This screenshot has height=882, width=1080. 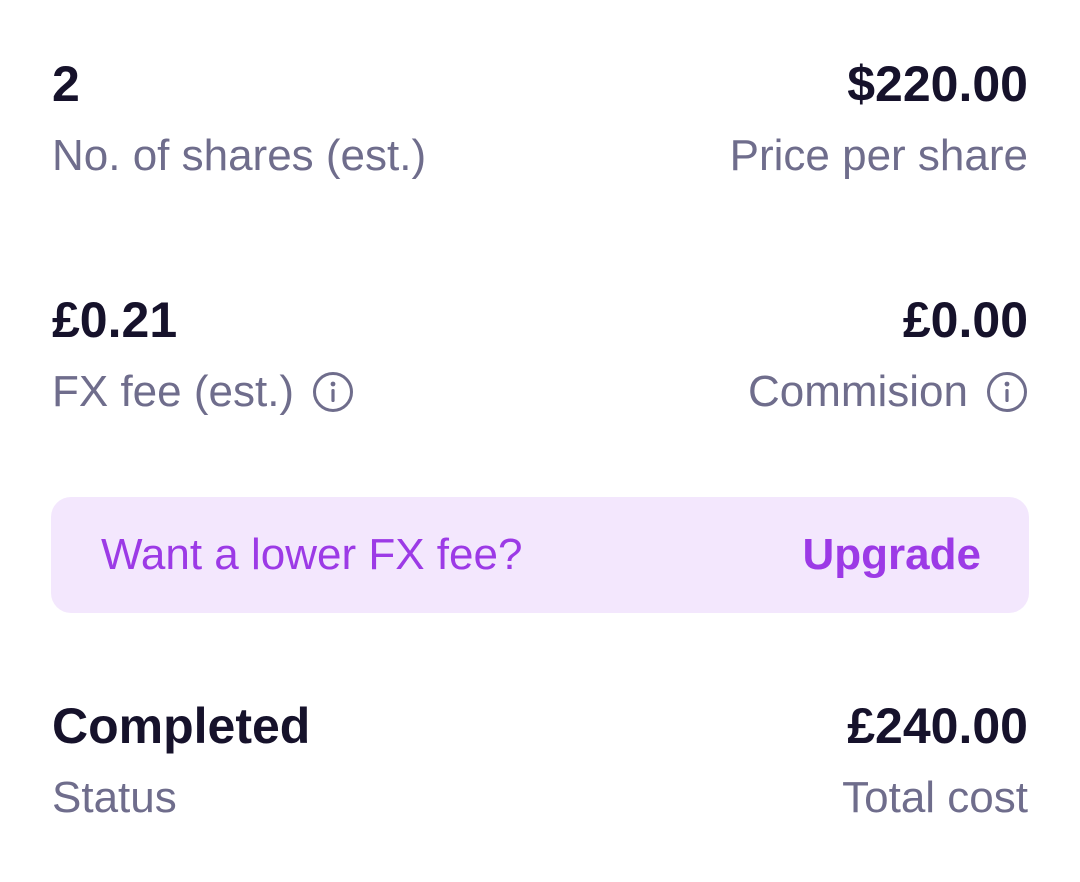 What do you see at coordinates (878, 155) in the screenshot?
I see `price-per-share-label: Price per share` at bounding box center [878, 155].